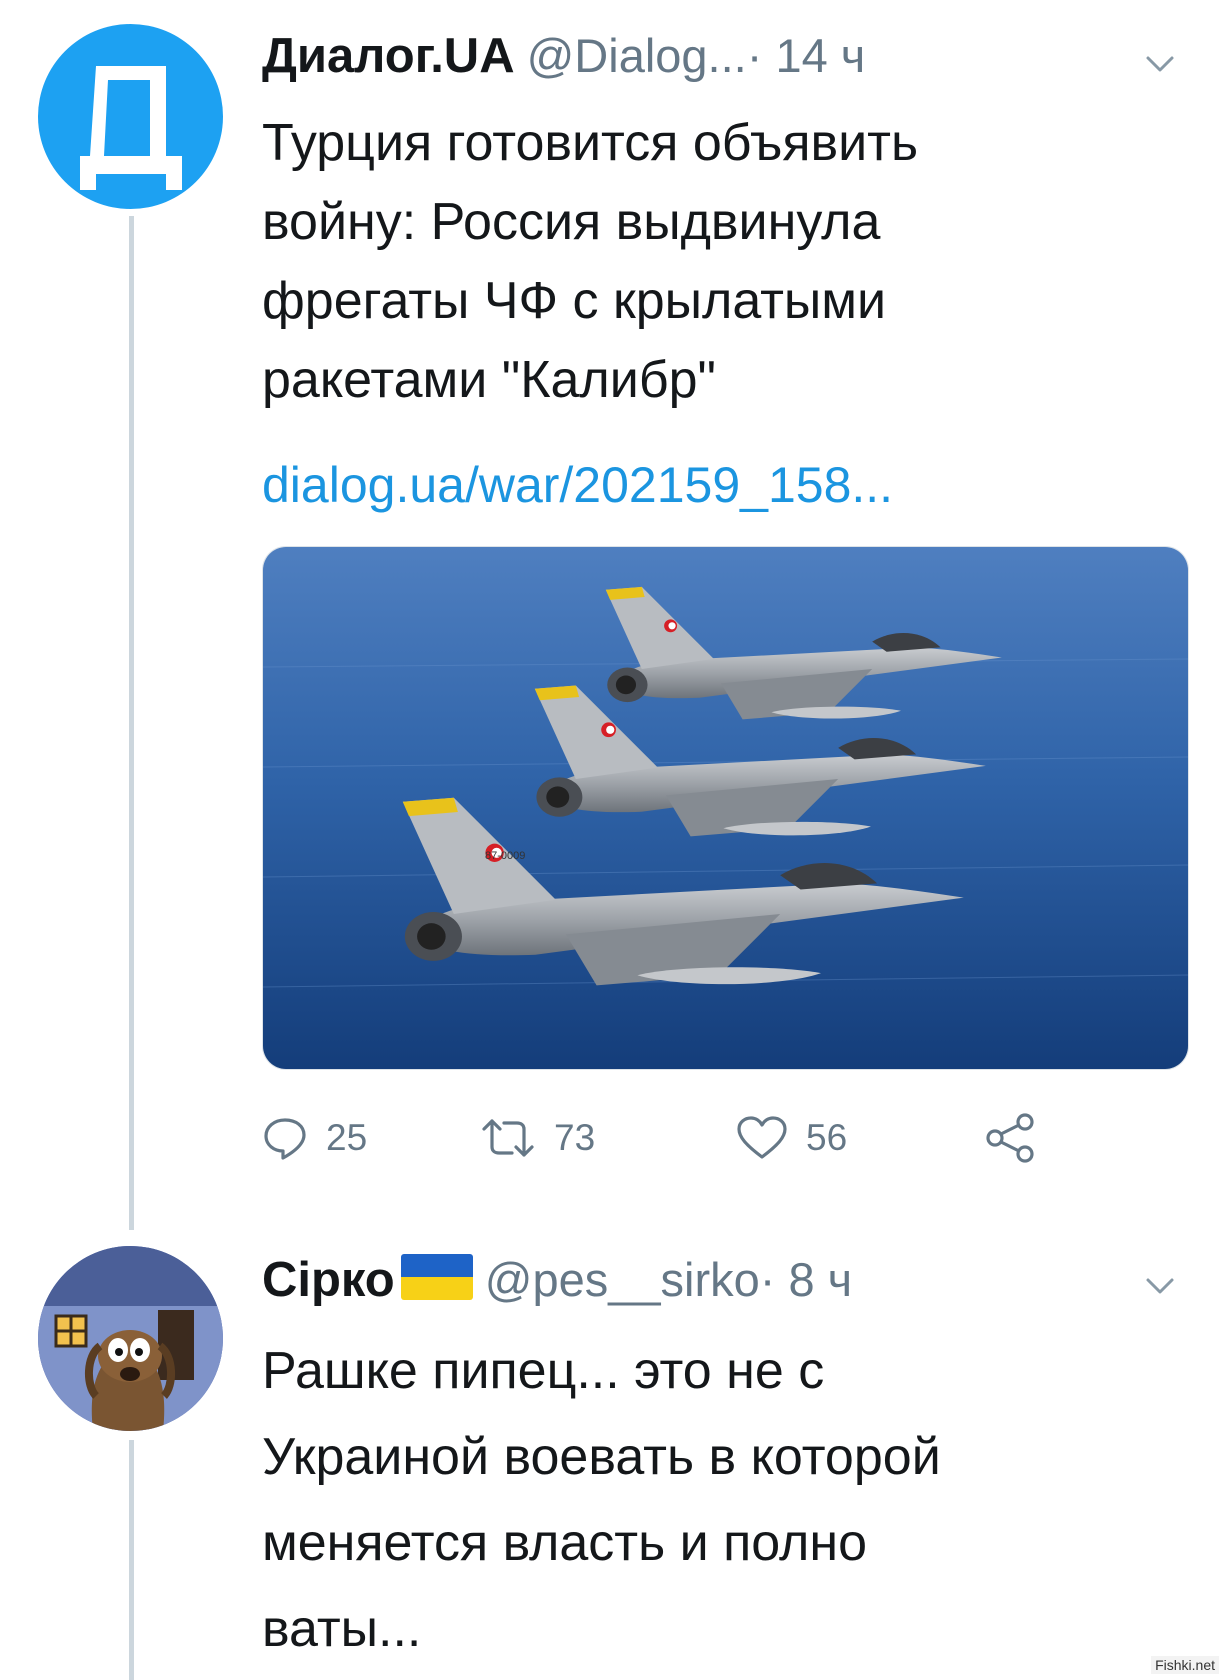 The width and height of the screenshot is (1227, 1680). I want to click on tweet2-time: · 8 ч, so click(806, 1279).